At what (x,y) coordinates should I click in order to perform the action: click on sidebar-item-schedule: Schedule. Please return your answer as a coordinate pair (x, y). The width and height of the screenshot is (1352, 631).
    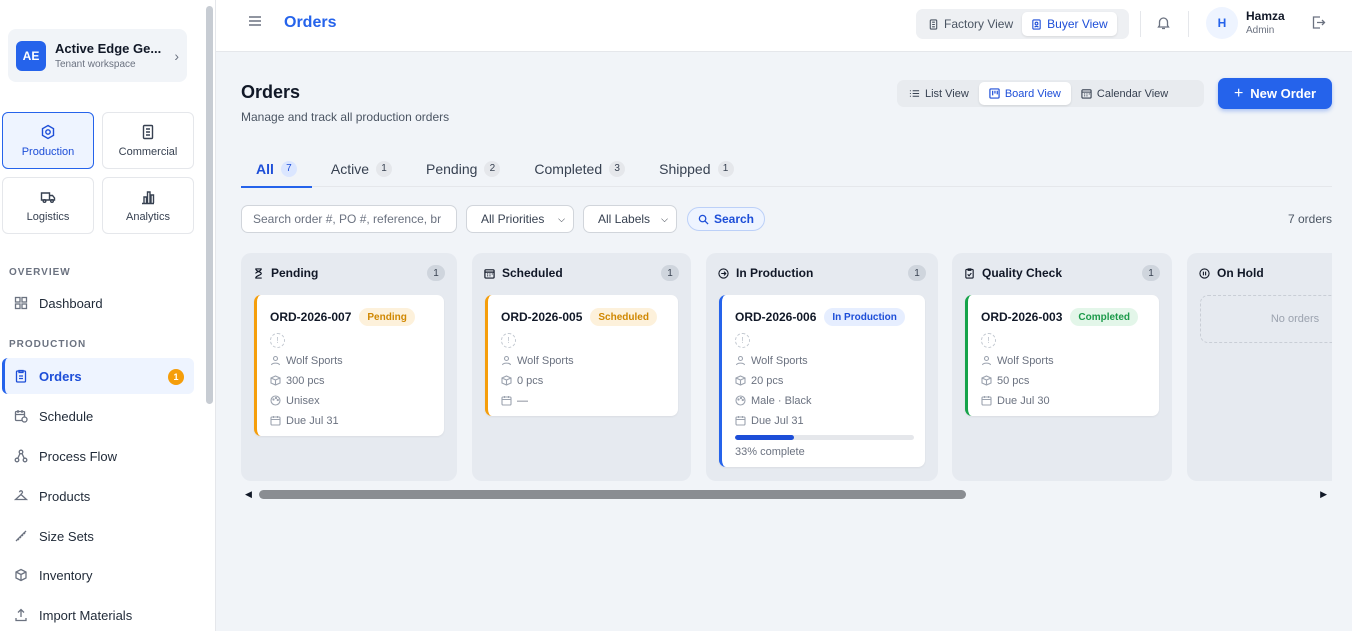
    Looking at the image, I should click on (98, 416).